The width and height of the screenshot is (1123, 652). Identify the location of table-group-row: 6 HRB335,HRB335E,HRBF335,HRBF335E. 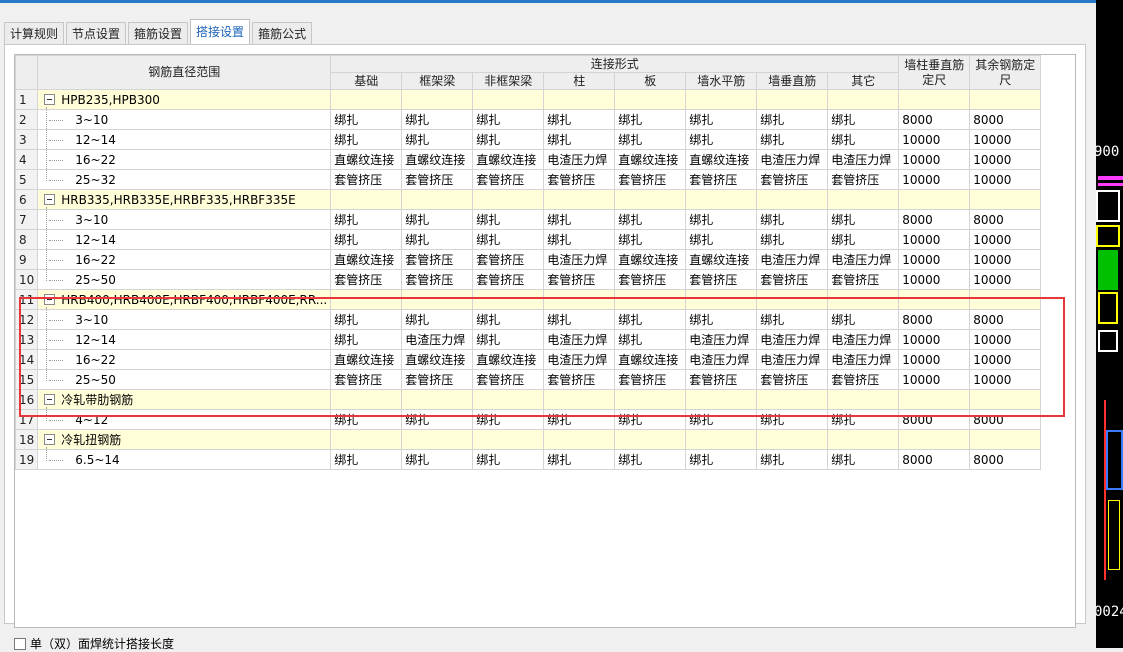
(528, 199).